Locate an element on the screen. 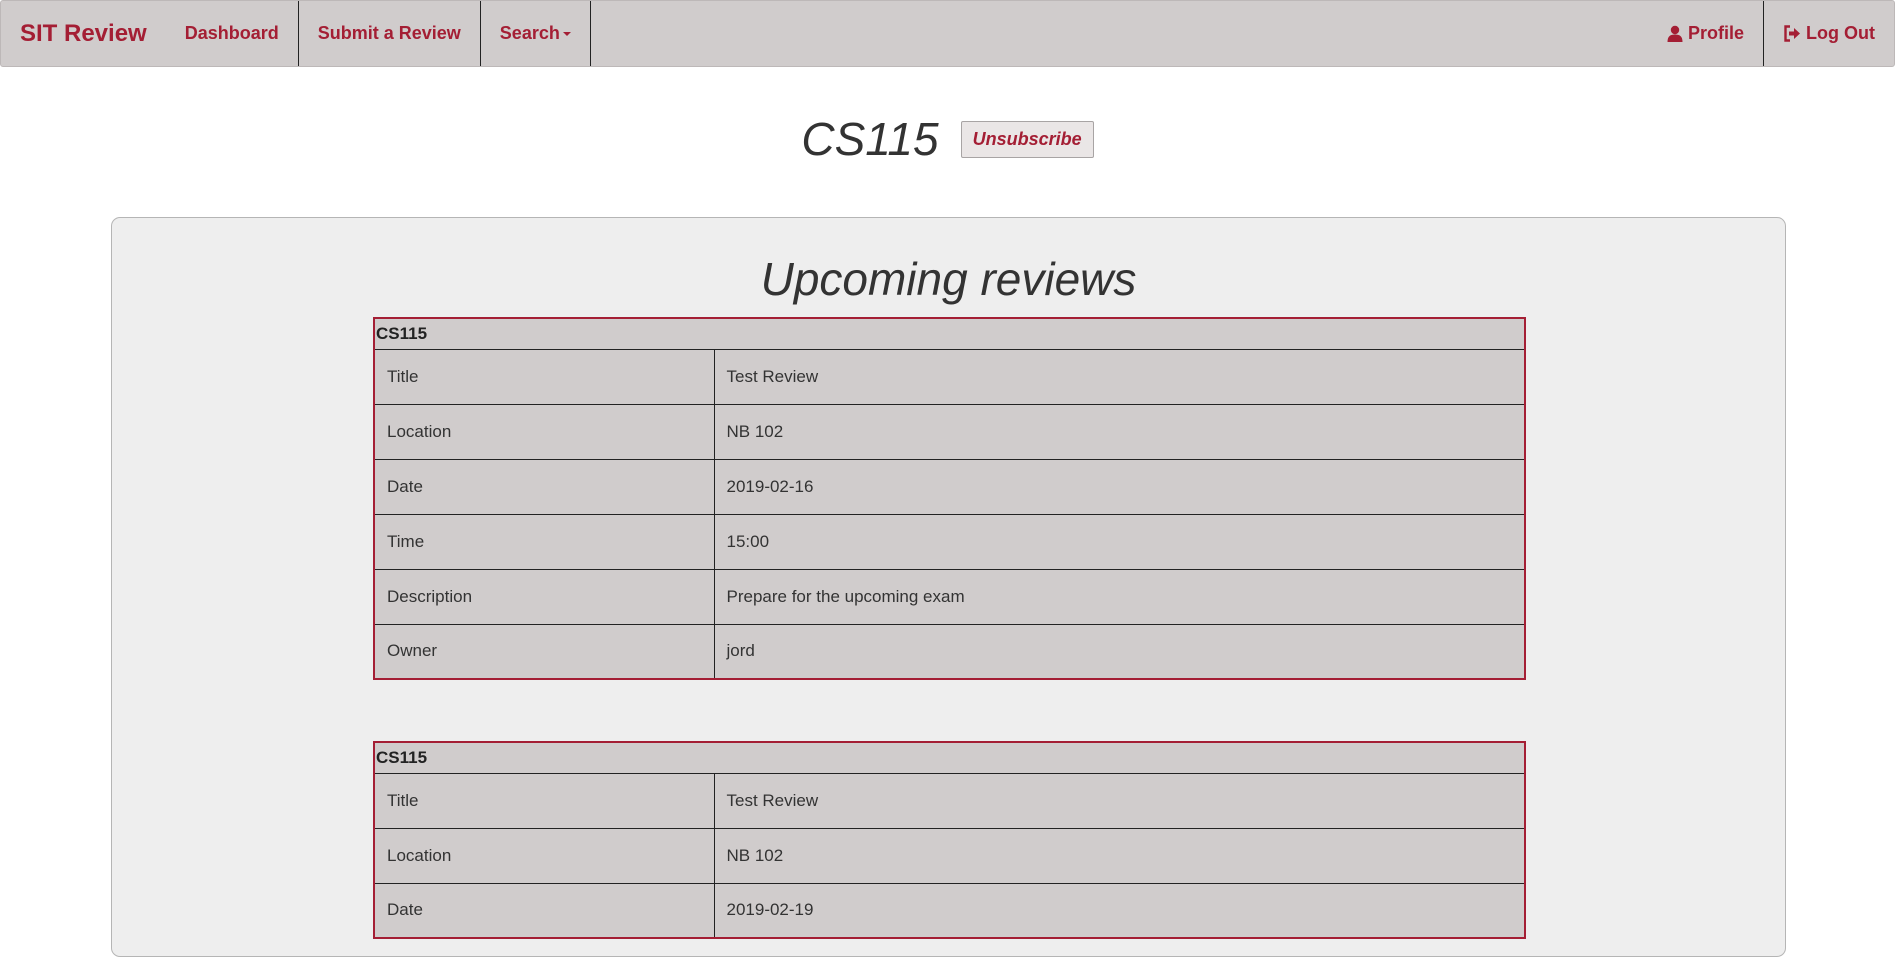 The height and width of the screenshot is (957, 1895). brand-link: SIT Review is located at coordinates (83, 33).